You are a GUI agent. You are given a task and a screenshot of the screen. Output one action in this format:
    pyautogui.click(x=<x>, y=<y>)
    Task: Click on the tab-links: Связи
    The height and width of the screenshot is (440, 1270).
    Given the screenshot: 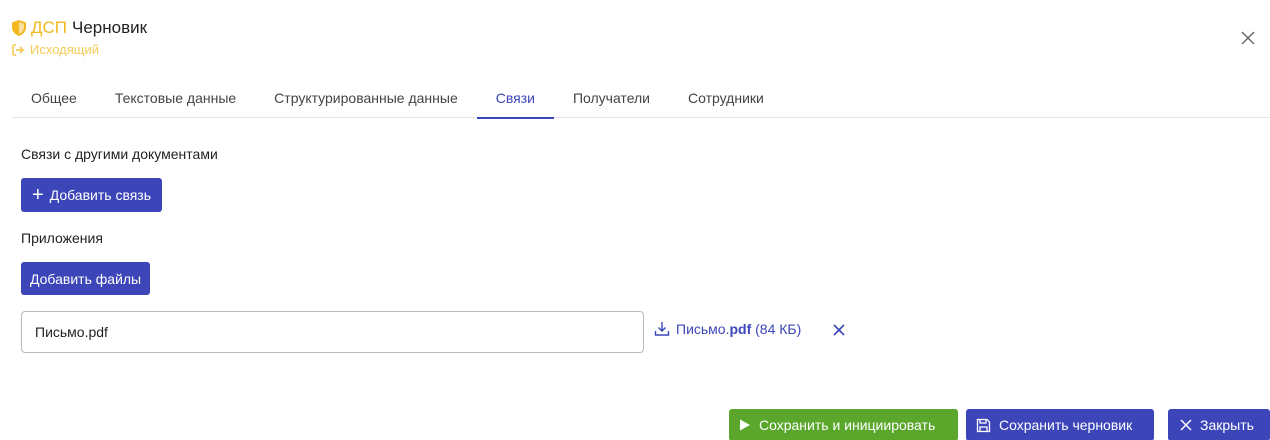 What is the action you would take?
    pyautogui.click(x=515, y=100)
    